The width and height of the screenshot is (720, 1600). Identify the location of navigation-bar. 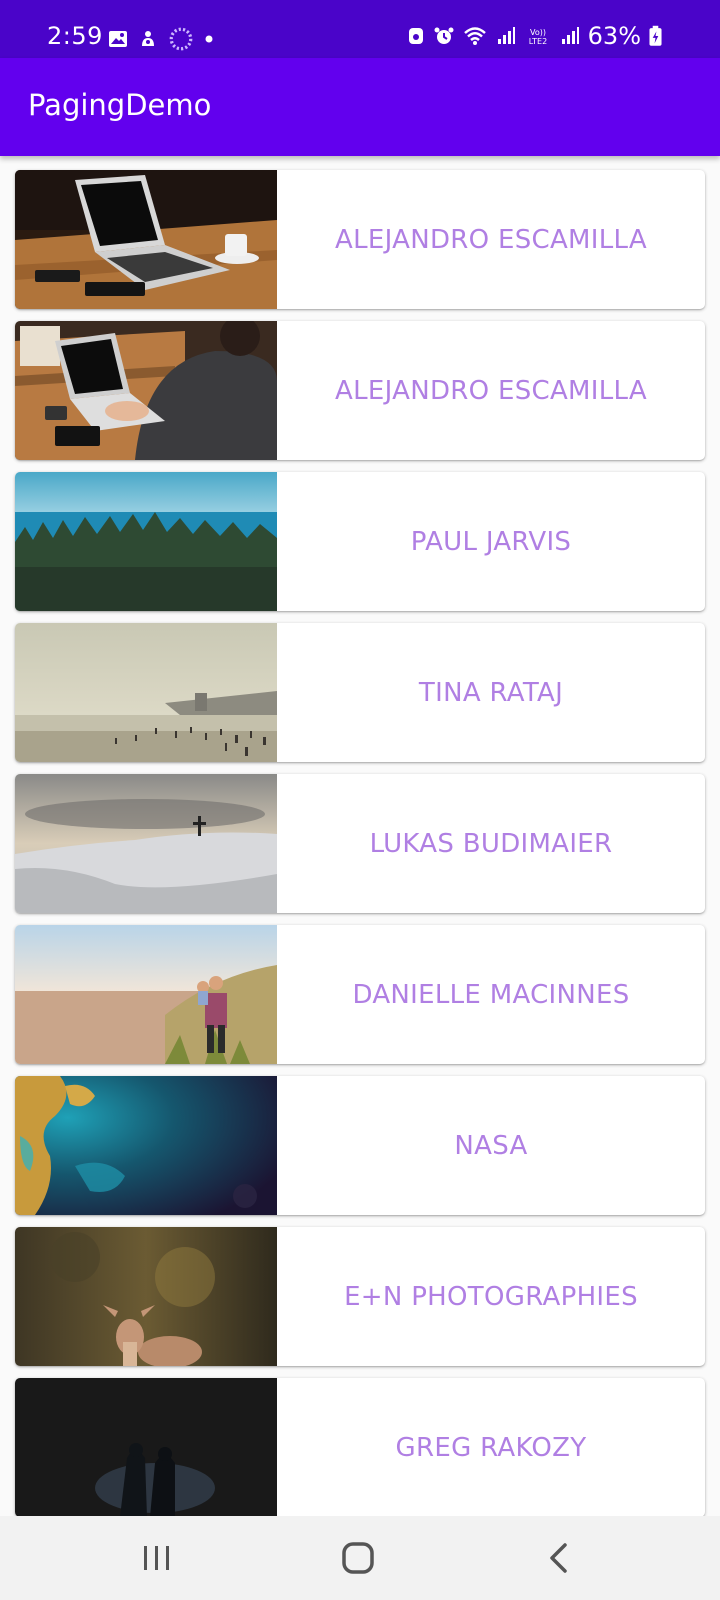
(360, 1558).